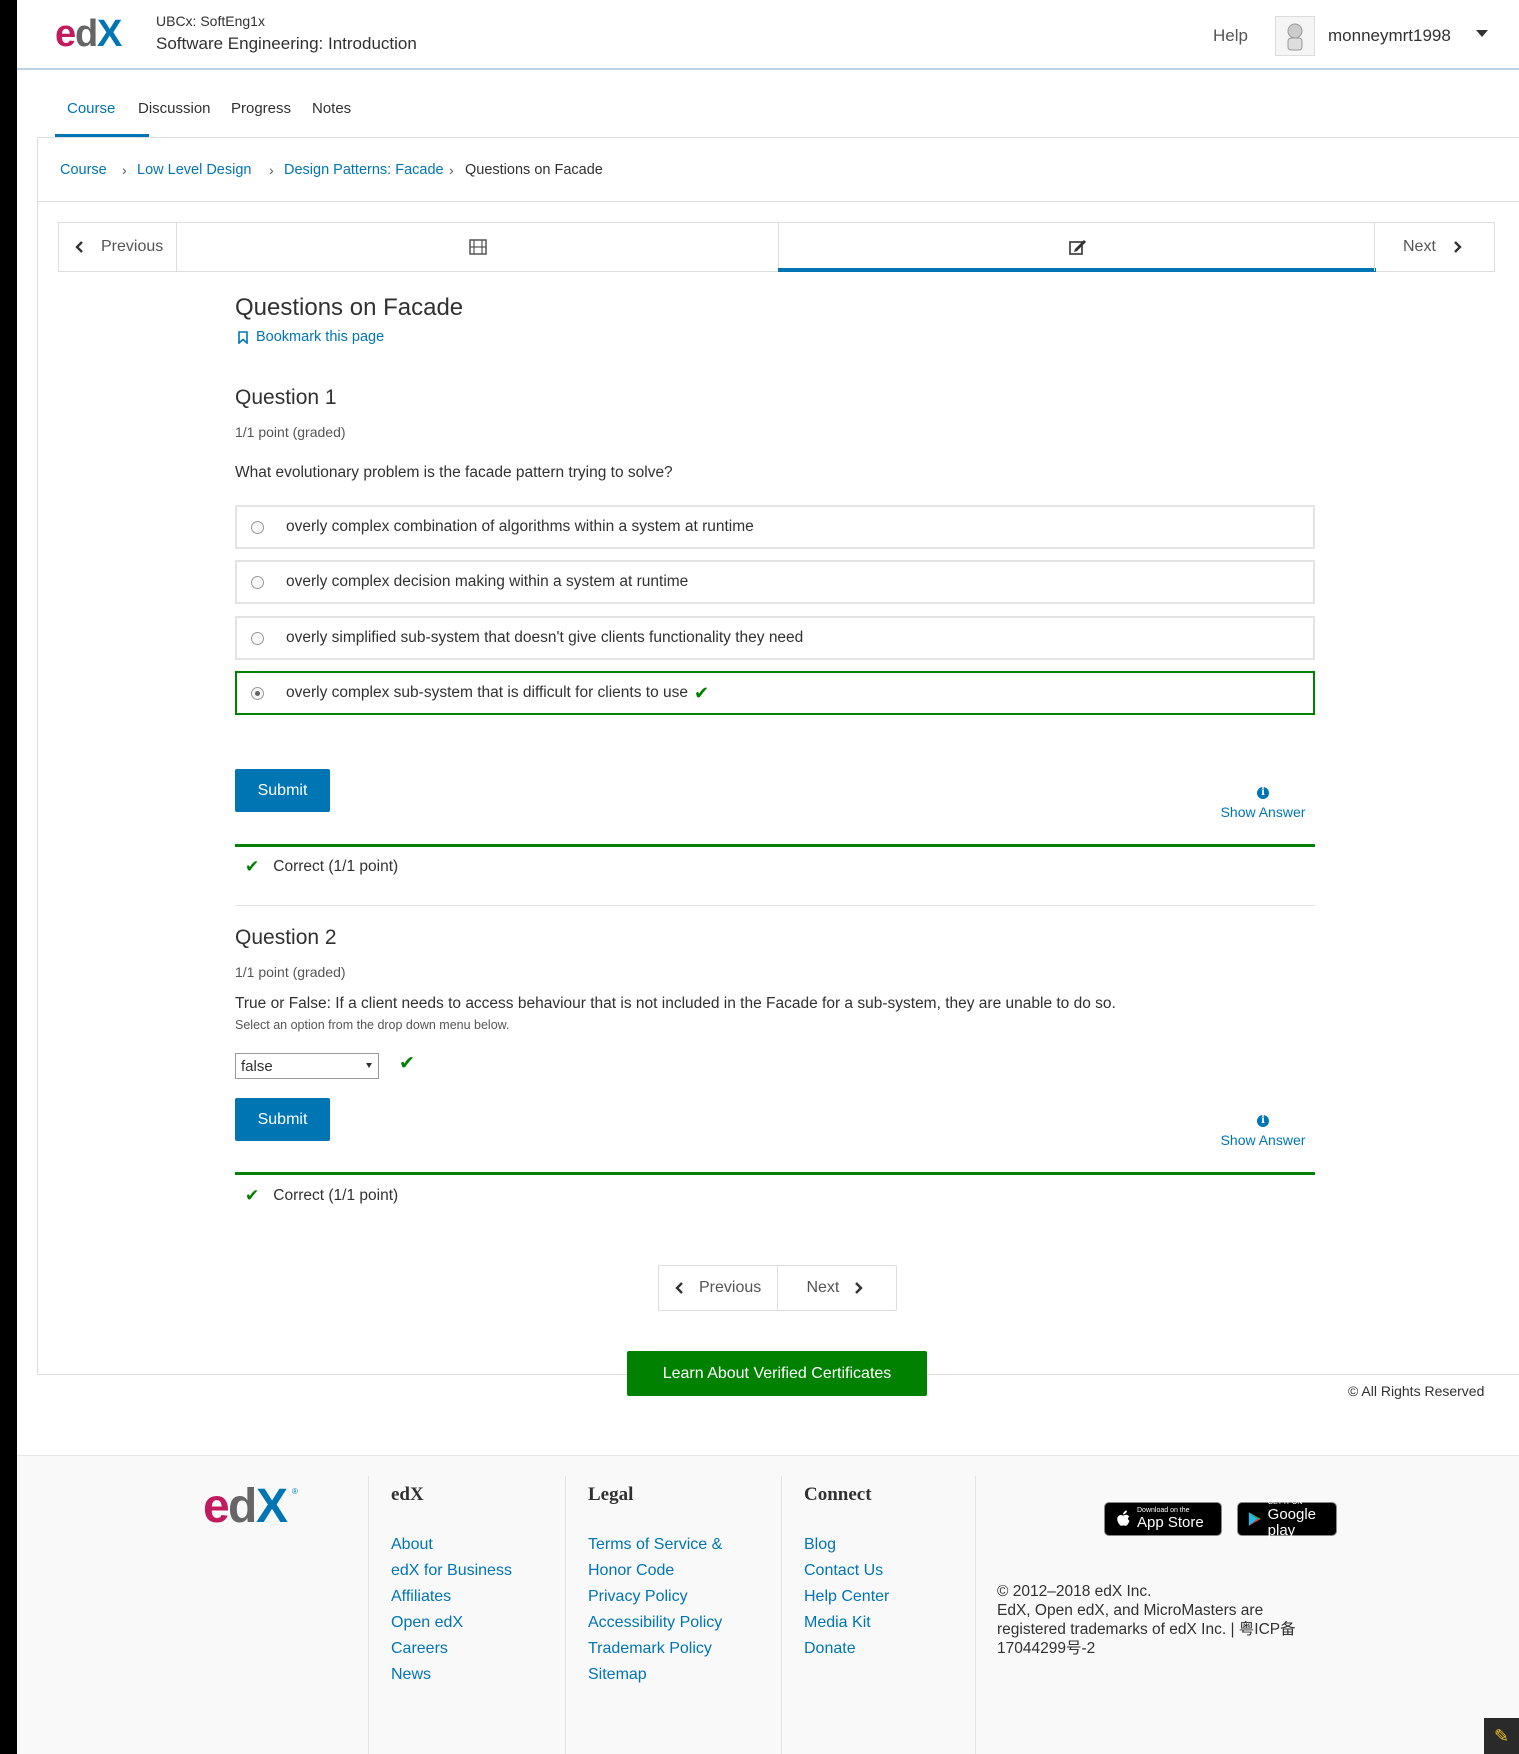  I want to click on video-icon, so click(477, 247).